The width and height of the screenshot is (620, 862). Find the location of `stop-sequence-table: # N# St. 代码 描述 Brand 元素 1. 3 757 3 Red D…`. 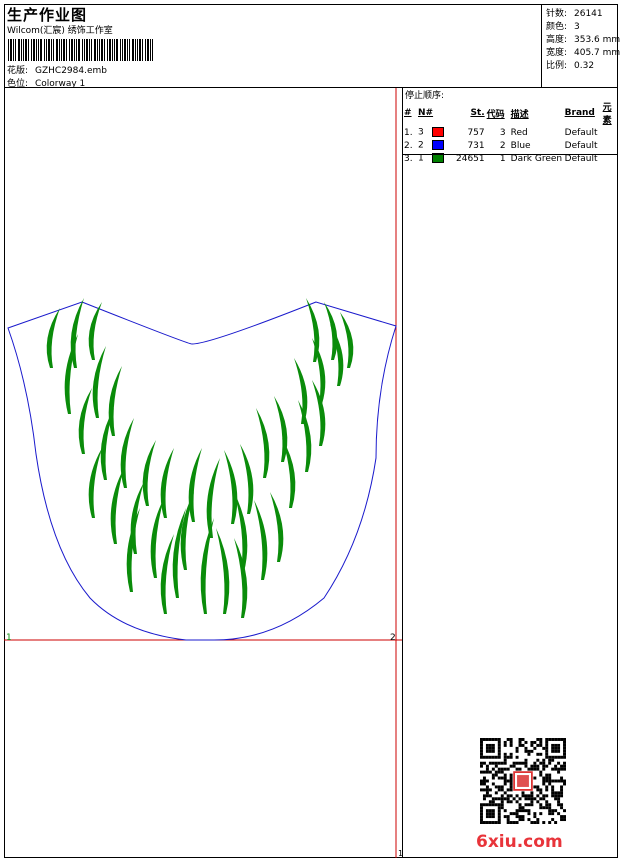

stop-sequence-table: # N# St. 代码 描述 Brand 元素 1. 3 757 3 Red D… is located at coordinates (510, 132).